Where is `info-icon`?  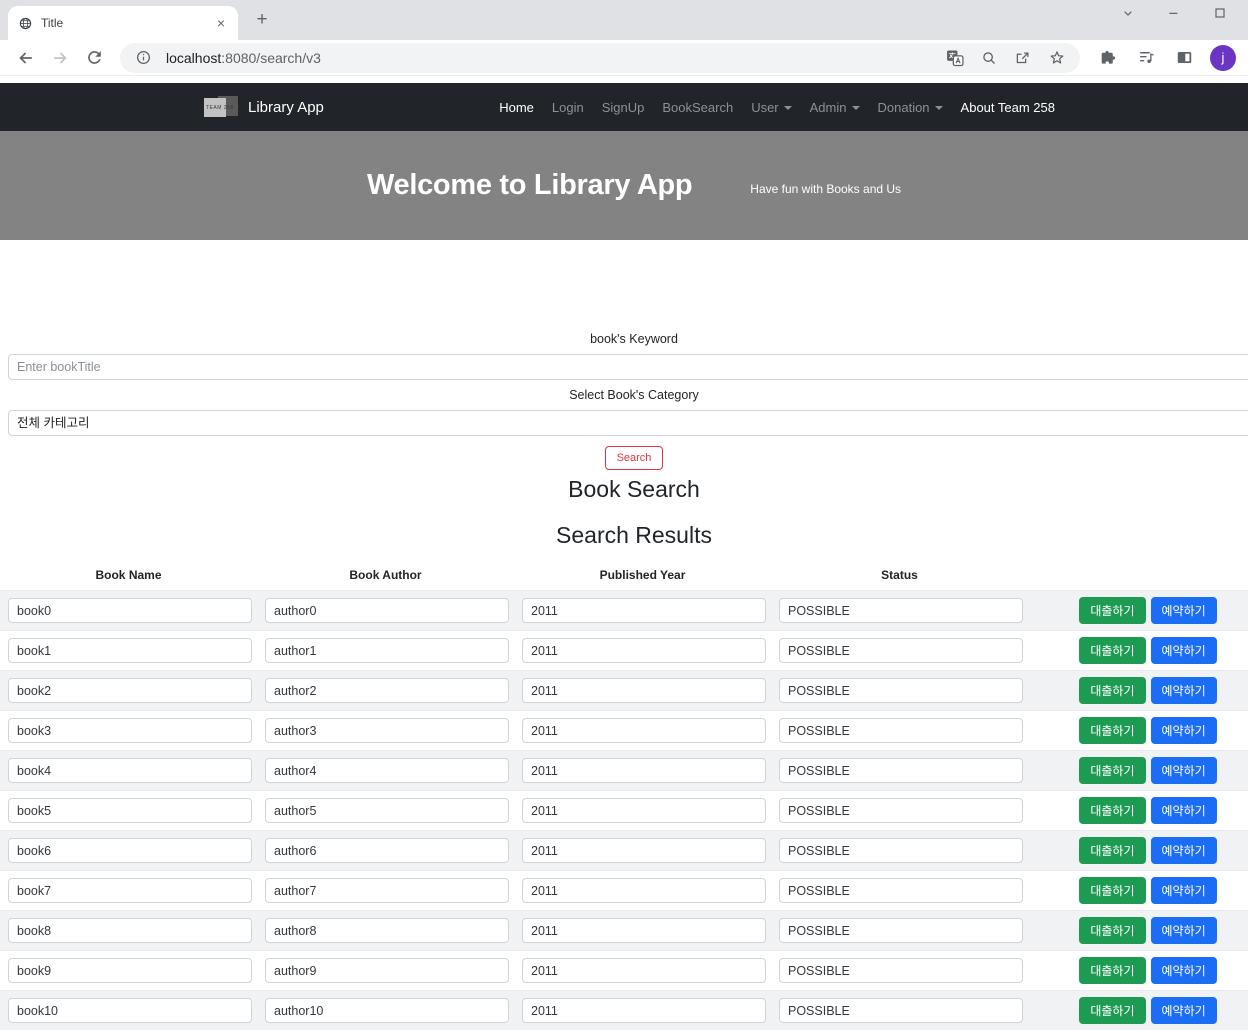 info-icon is located at coordinates (143, 58).